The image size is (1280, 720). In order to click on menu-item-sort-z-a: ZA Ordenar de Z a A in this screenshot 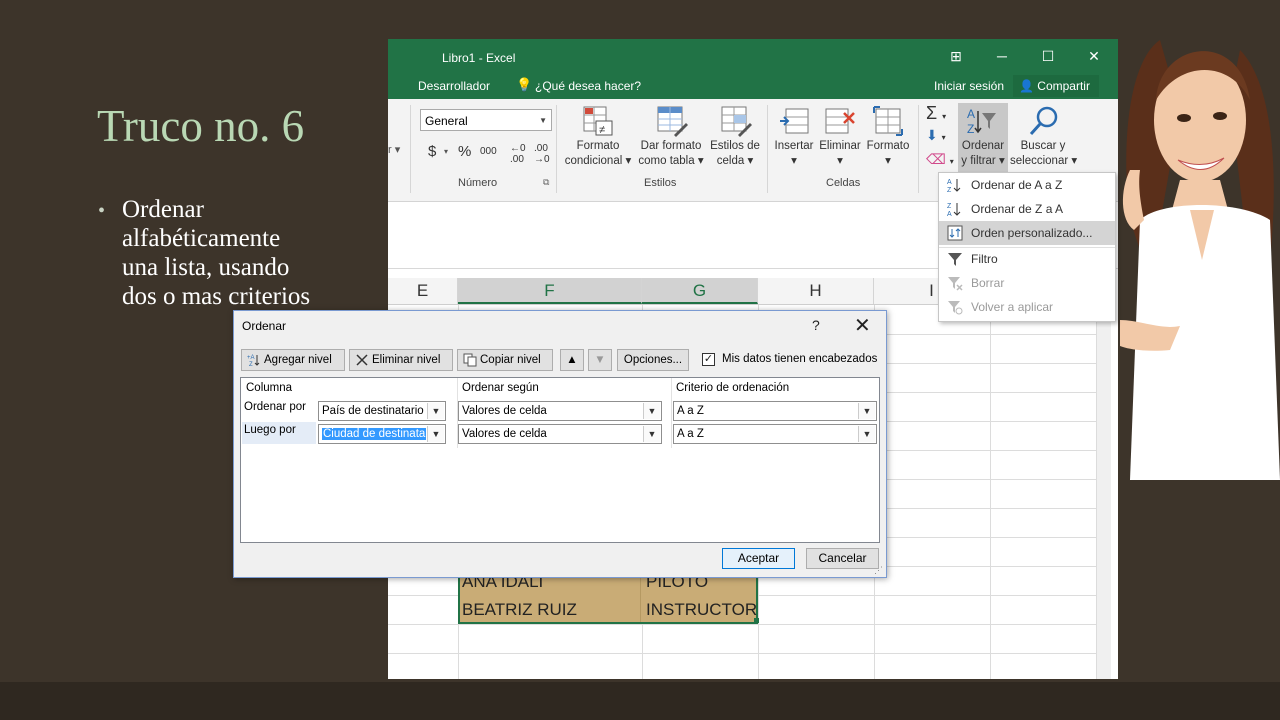, I will do `click(1027, 209)`.